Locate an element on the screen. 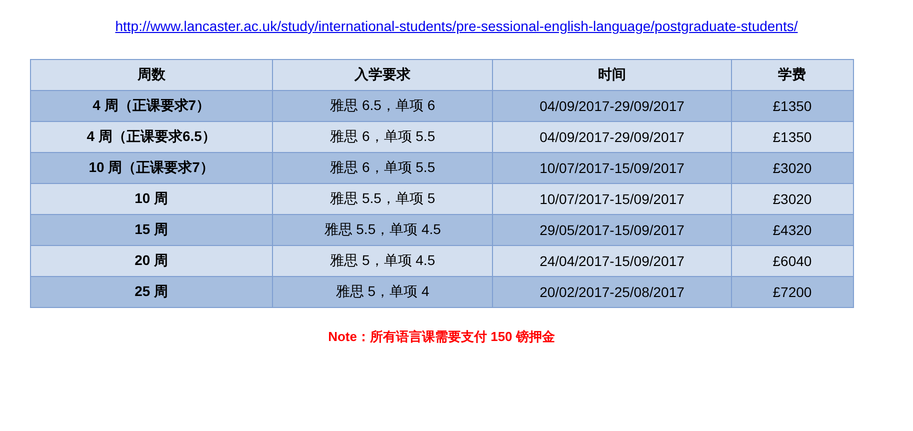  url-link: http://www.lancaster.ac.uk/study/international-students/pre-sessional-english-language/postgraduate-students/ is located at coordinates (456, 26).